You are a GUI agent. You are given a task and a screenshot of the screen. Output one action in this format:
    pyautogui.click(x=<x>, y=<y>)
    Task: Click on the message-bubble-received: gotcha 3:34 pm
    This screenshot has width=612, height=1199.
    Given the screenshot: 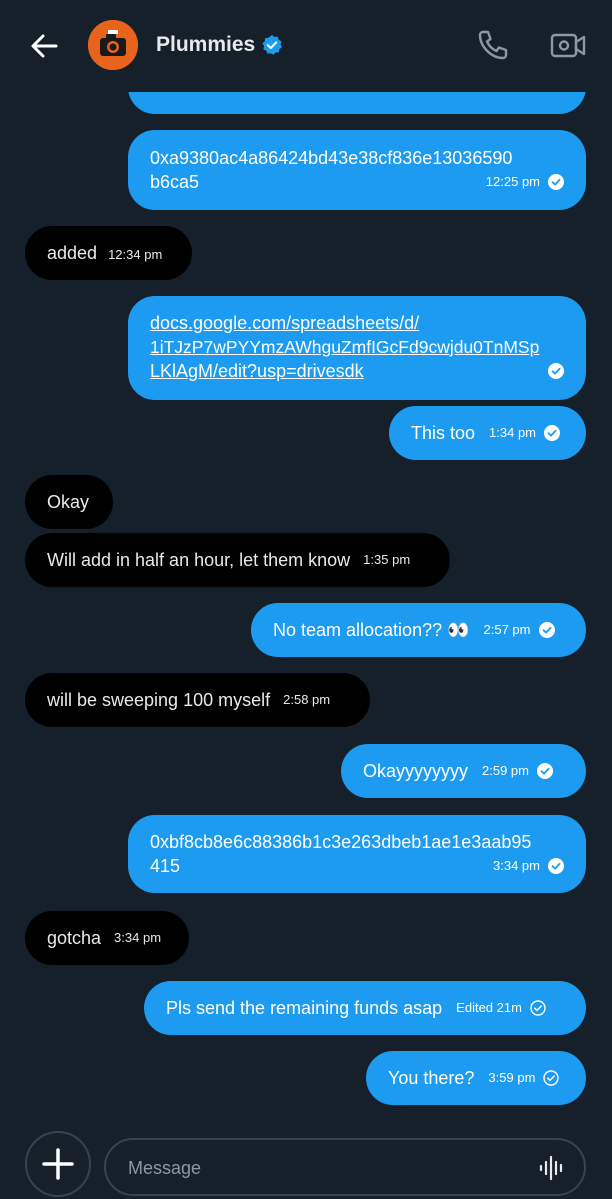 What is the action you would take?
    pyautogui.click(x=107, y=938)
    